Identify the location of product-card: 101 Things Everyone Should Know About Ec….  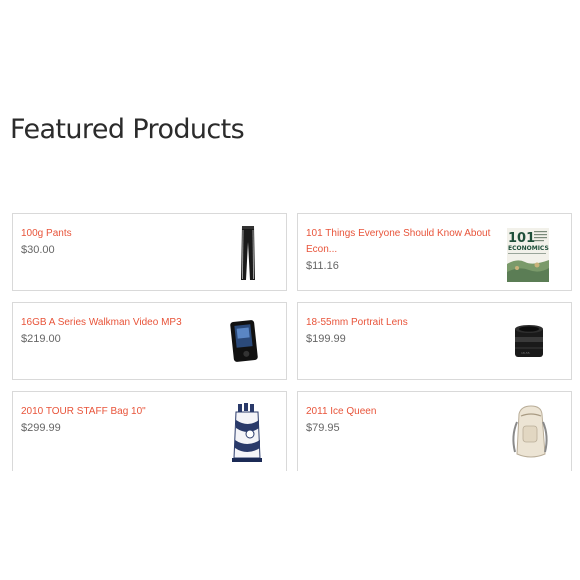
(434, 252).